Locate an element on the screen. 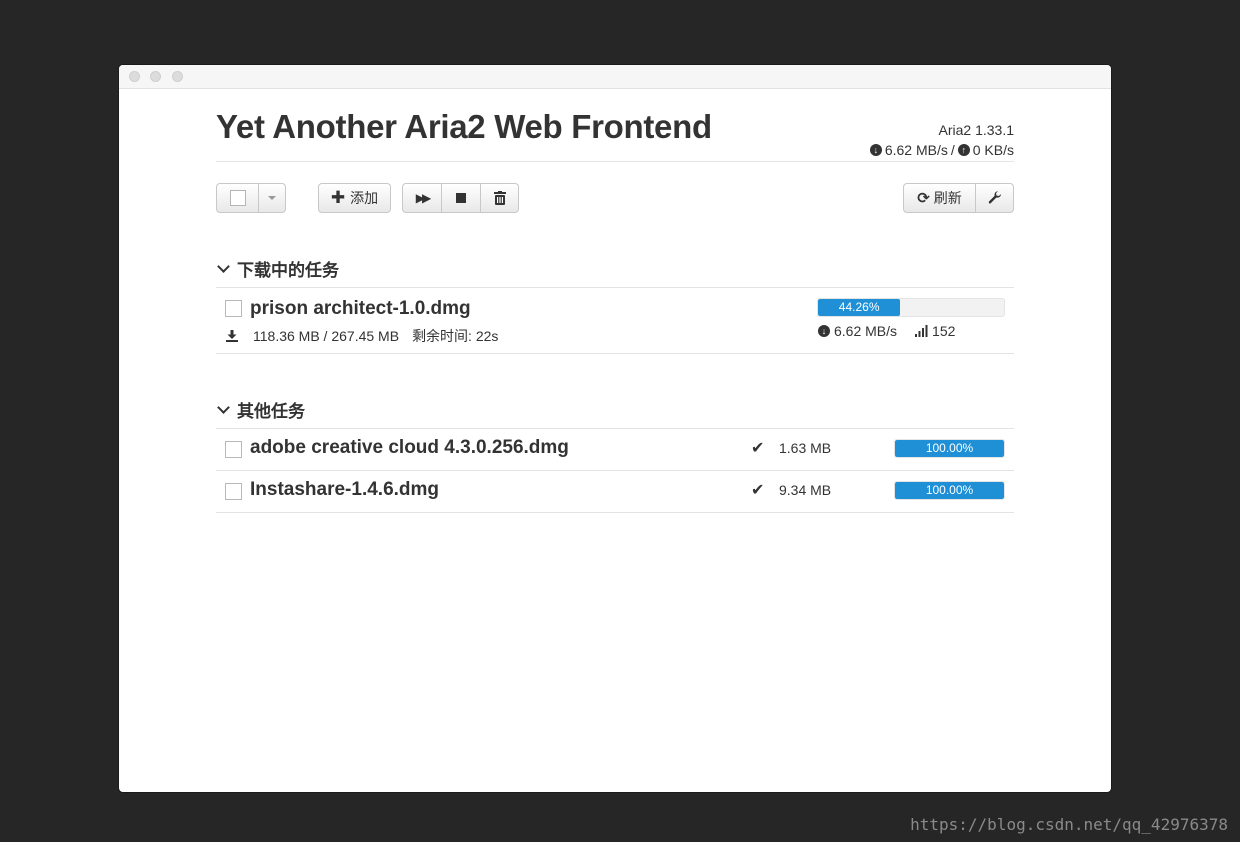 Image resolution: width=1240 pixels, height=842 pixels. select-group is located at coordinates (251, 198).